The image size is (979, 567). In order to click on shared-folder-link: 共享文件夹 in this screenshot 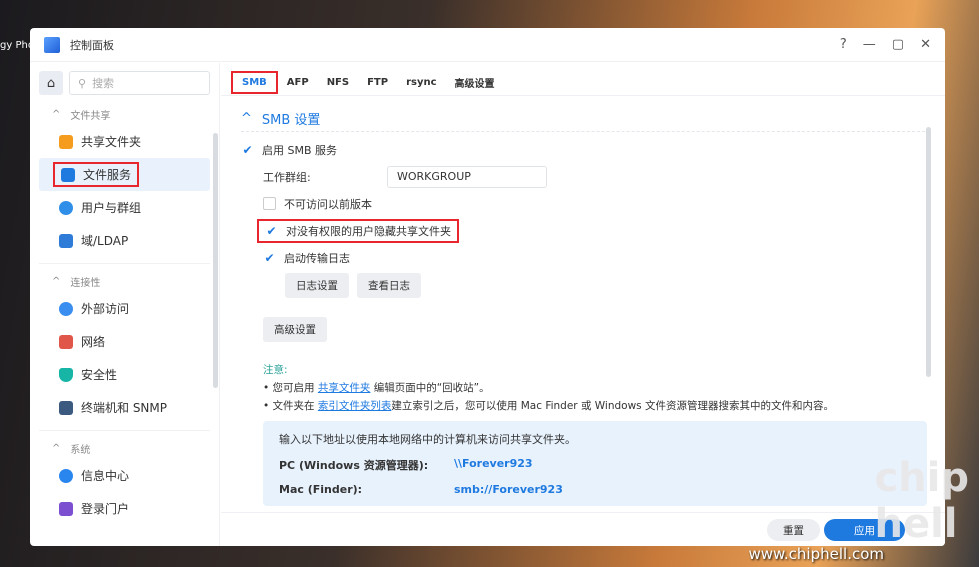, I will do `click(344, 388)`.